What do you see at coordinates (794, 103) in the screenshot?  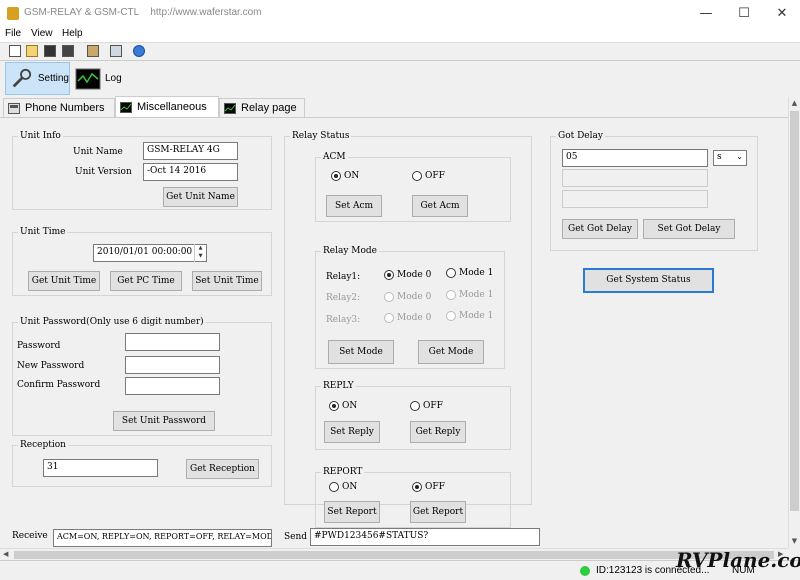 I see `scroll-up-icon: ▲` at bounding box center [794, 103].